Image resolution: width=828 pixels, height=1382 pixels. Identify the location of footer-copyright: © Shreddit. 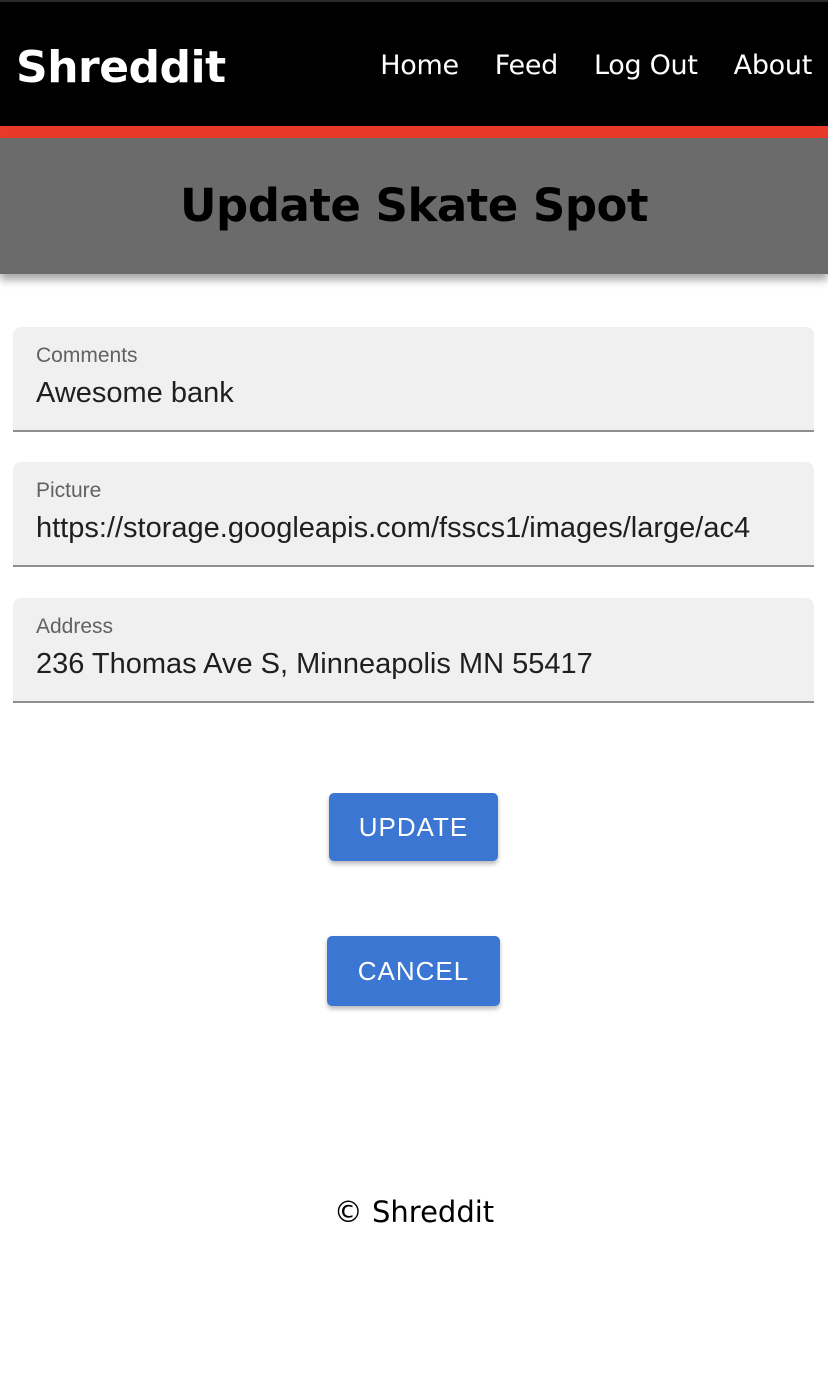
(414, 1212).